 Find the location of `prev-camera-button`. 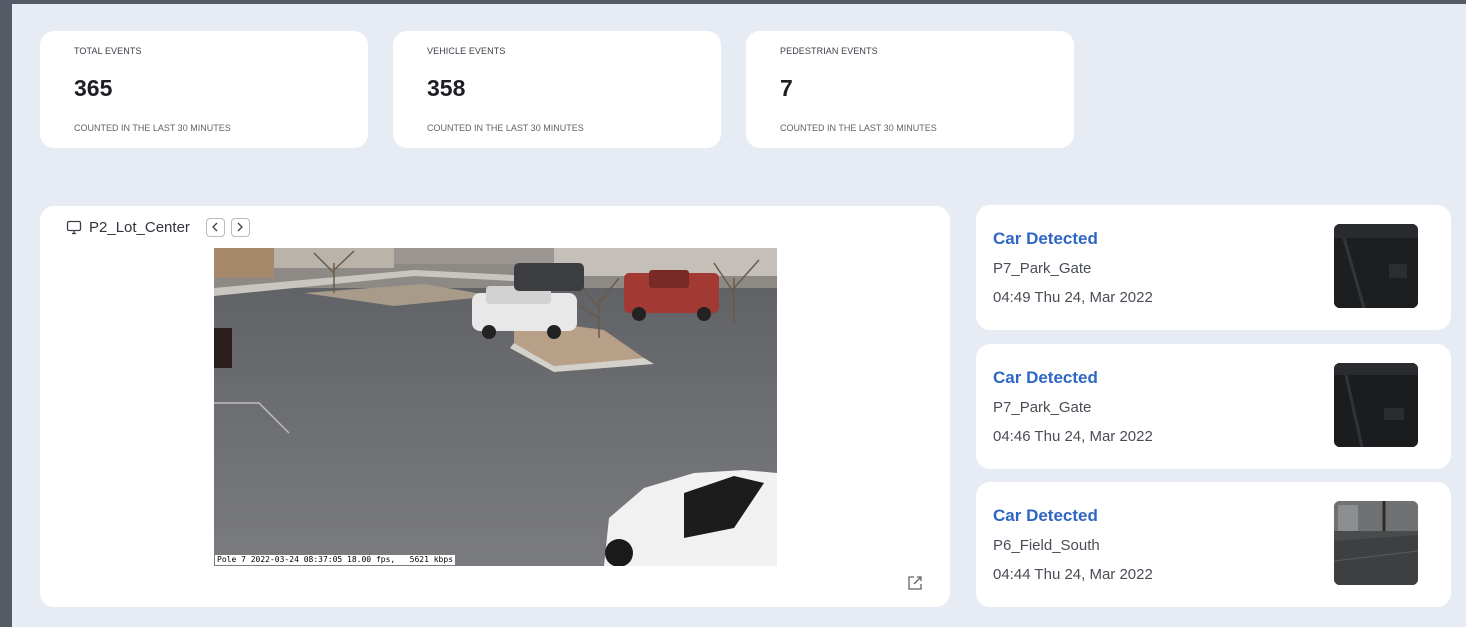

prev-camera-button is located at coordinates (215, 227).